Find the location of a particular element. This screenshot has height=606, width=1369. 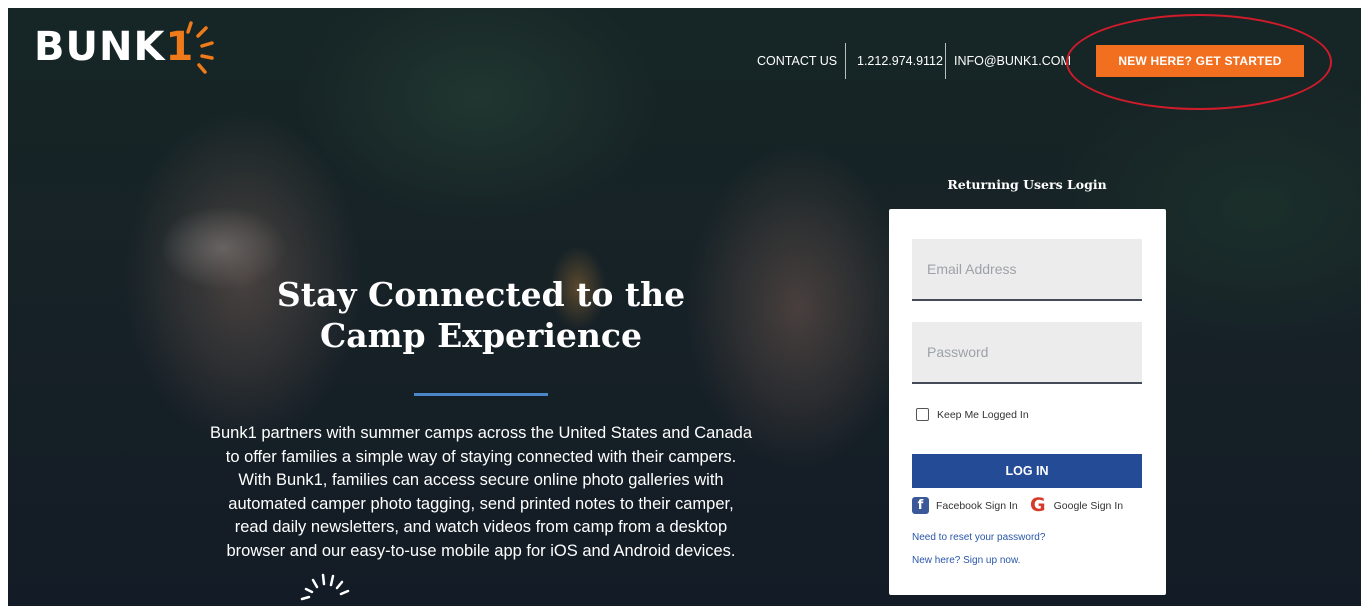

facebook-signin-label: Facebook Sign In is located at coordinates (977, 505).